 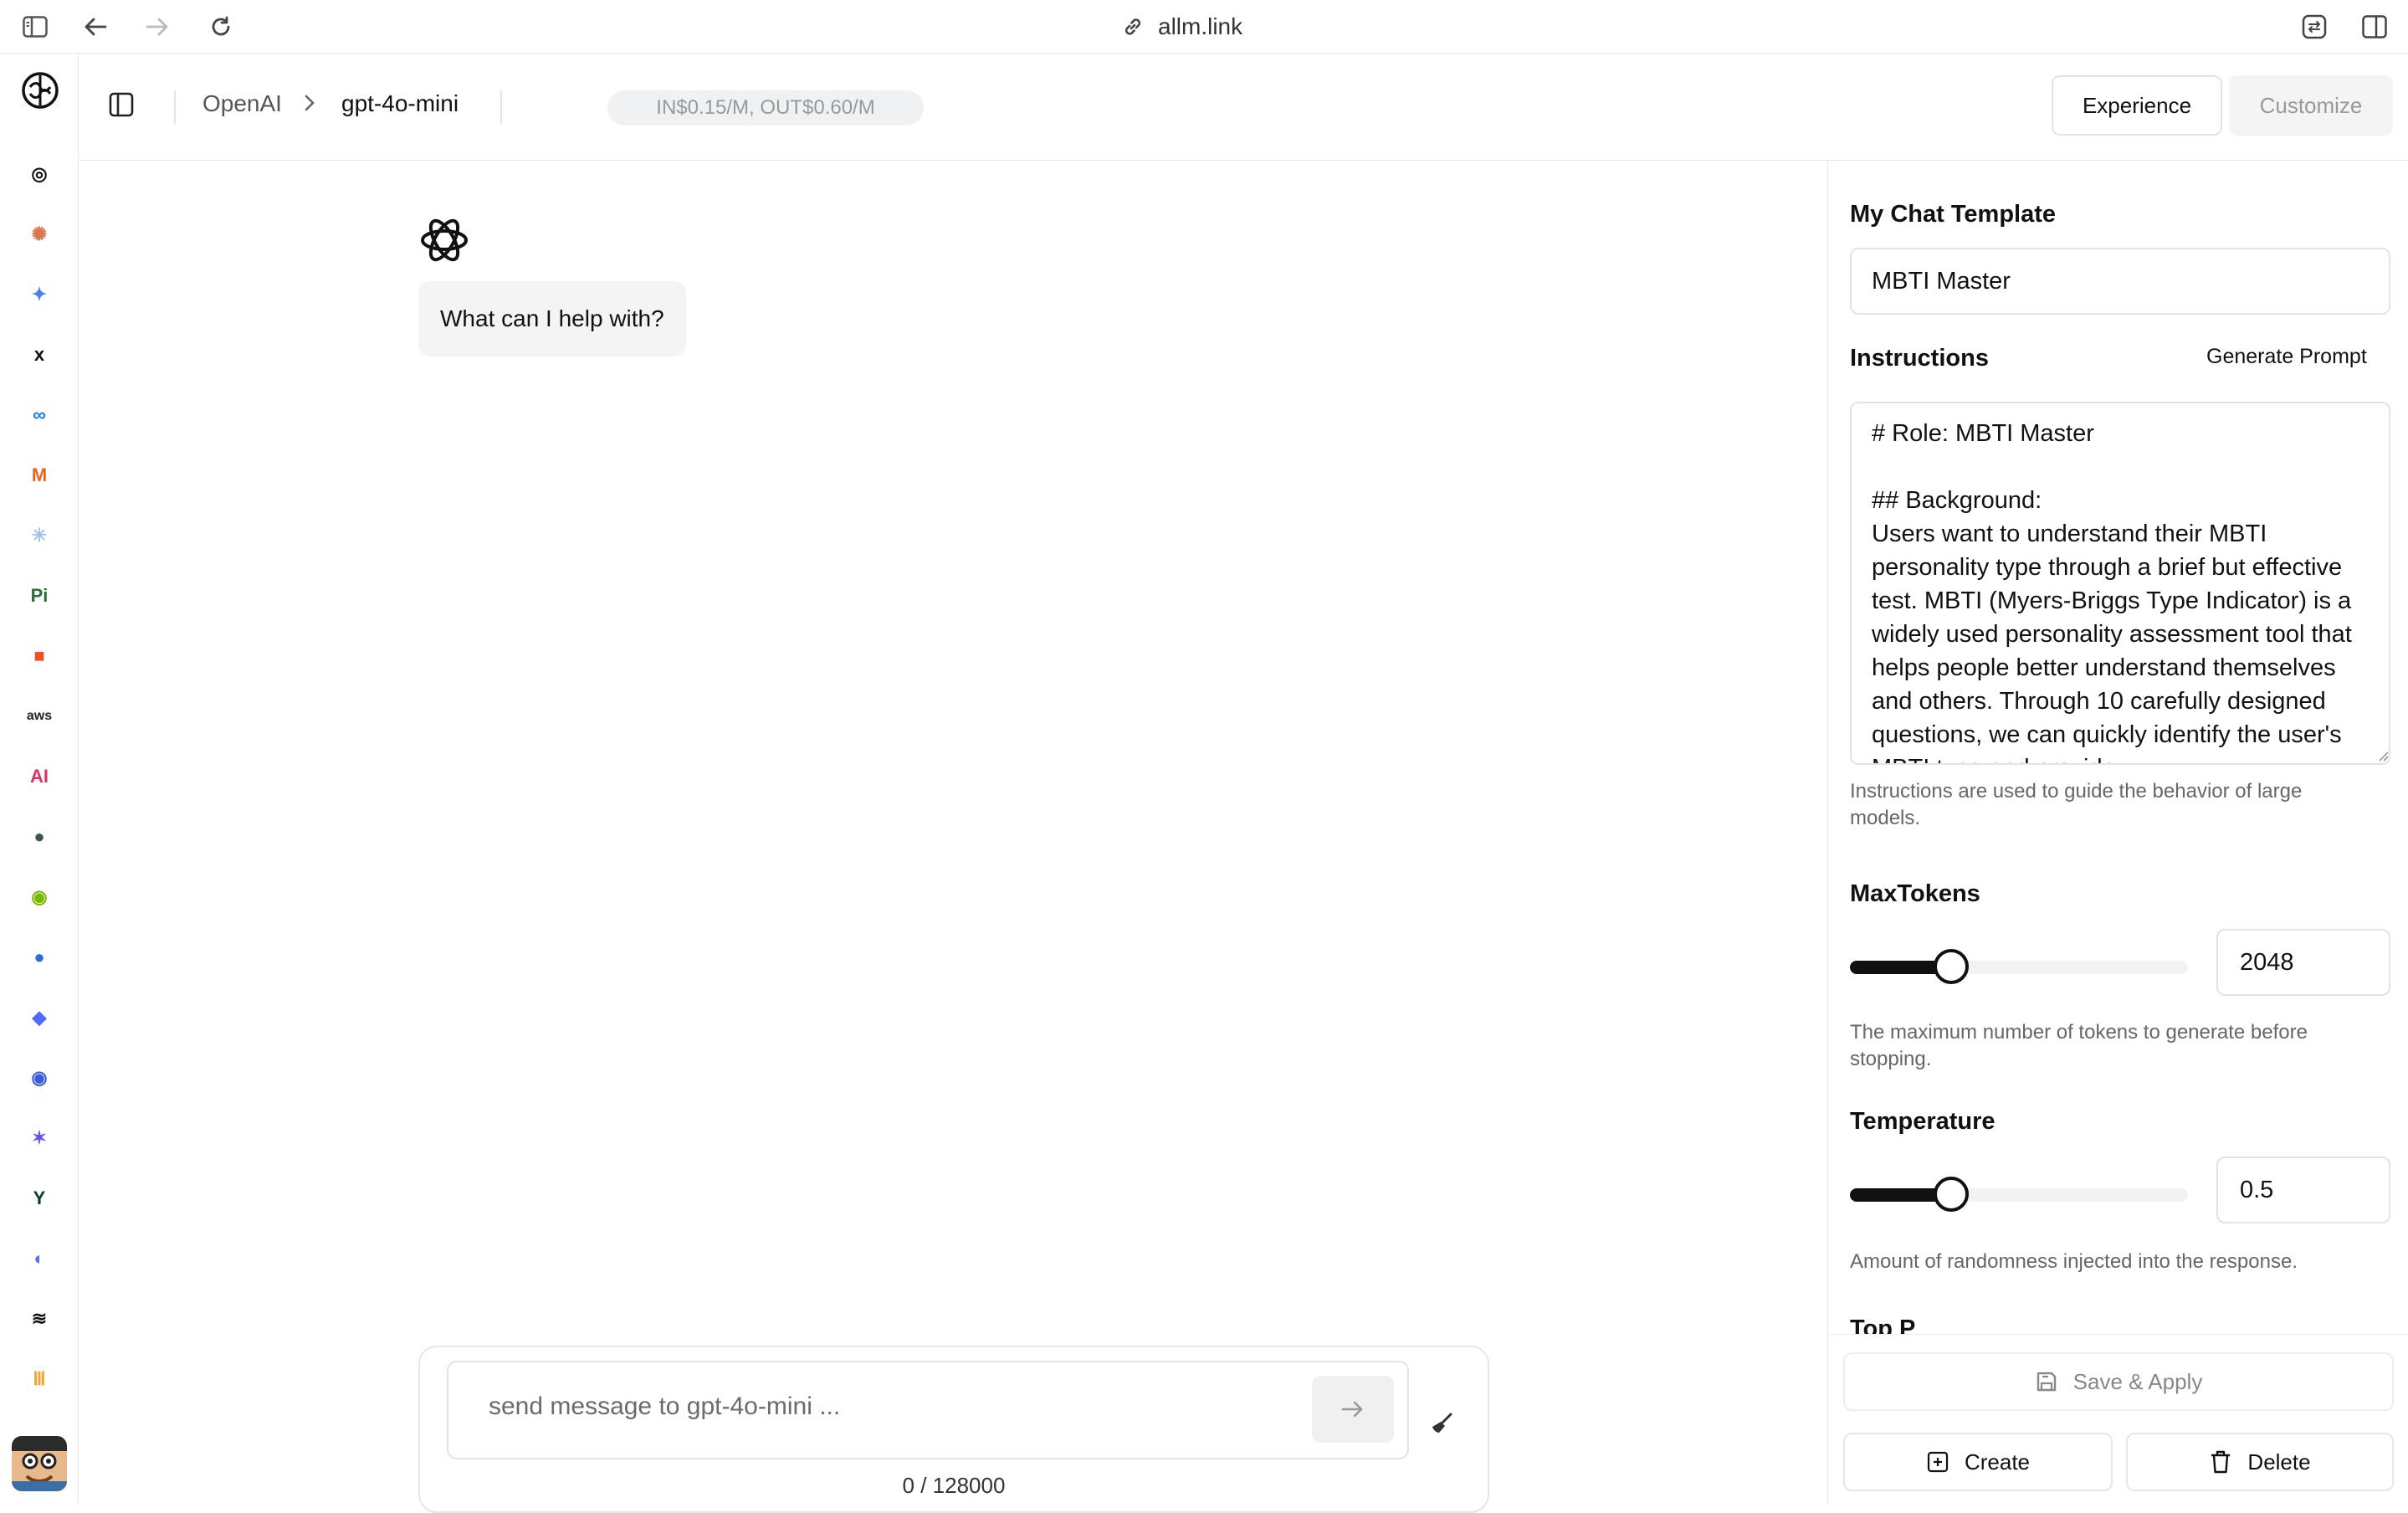 What do you see at coordinates (1883, 1325) in the screenshot?
I see `topp-label: Top P` at bounding box center [1883, 1325].